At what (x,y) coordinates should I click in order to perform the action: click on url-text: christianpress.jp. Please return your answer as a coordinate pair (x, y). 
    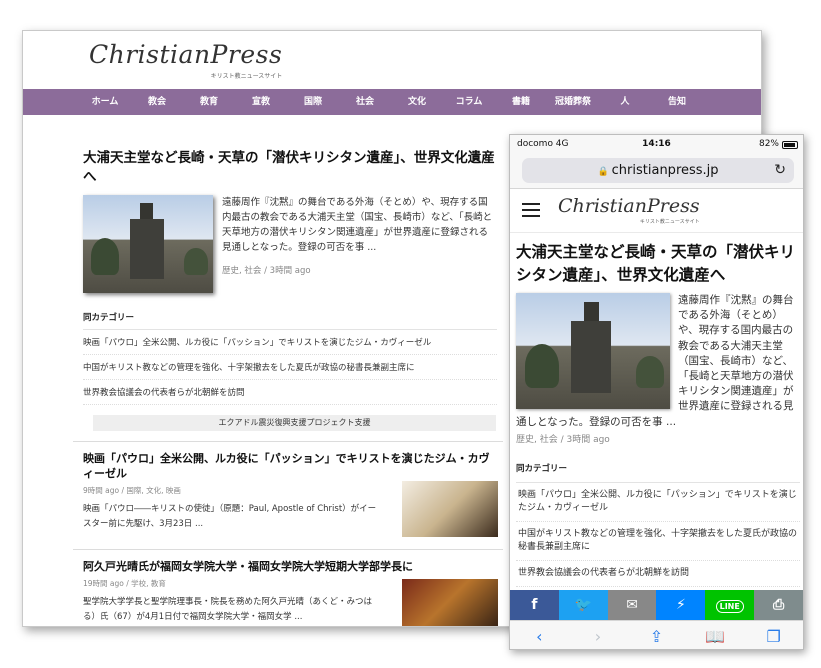
    Looking at the image, I should click on (665, 170).